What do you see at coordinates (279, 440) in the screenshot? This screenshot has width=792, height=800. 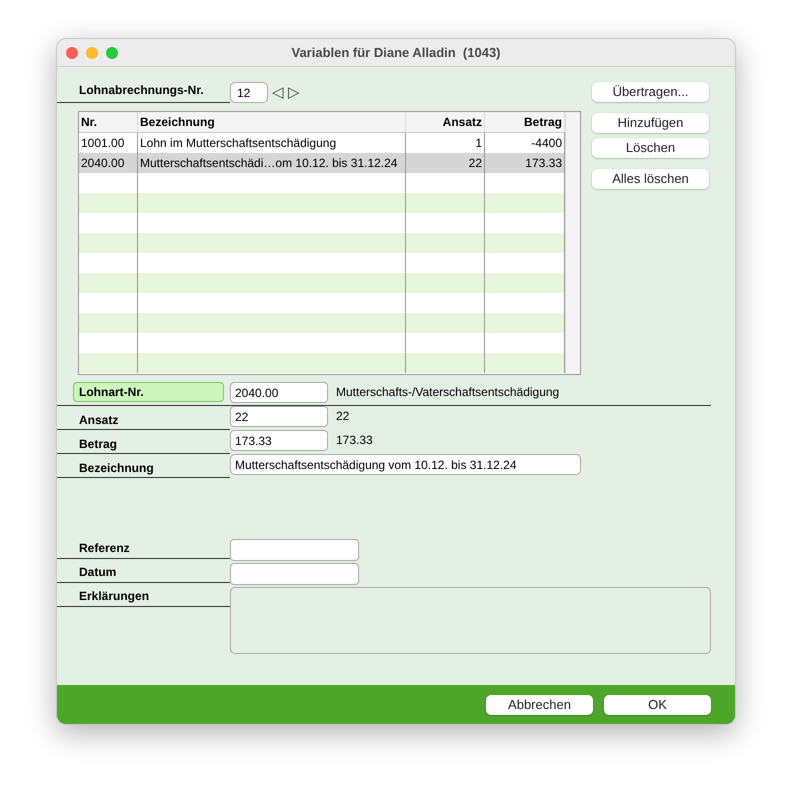 I see `text-field: 173.33` at bounding box center [279, 440].